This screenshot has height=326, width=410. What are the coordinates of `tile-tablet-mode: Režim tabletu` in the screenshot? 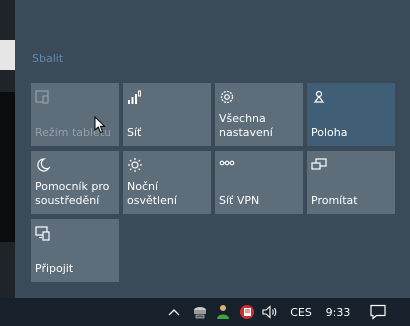 It's located at (75, 114).